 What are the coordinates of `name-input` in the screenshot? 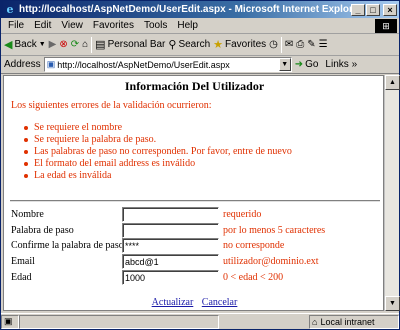 It's located at (170, 214).